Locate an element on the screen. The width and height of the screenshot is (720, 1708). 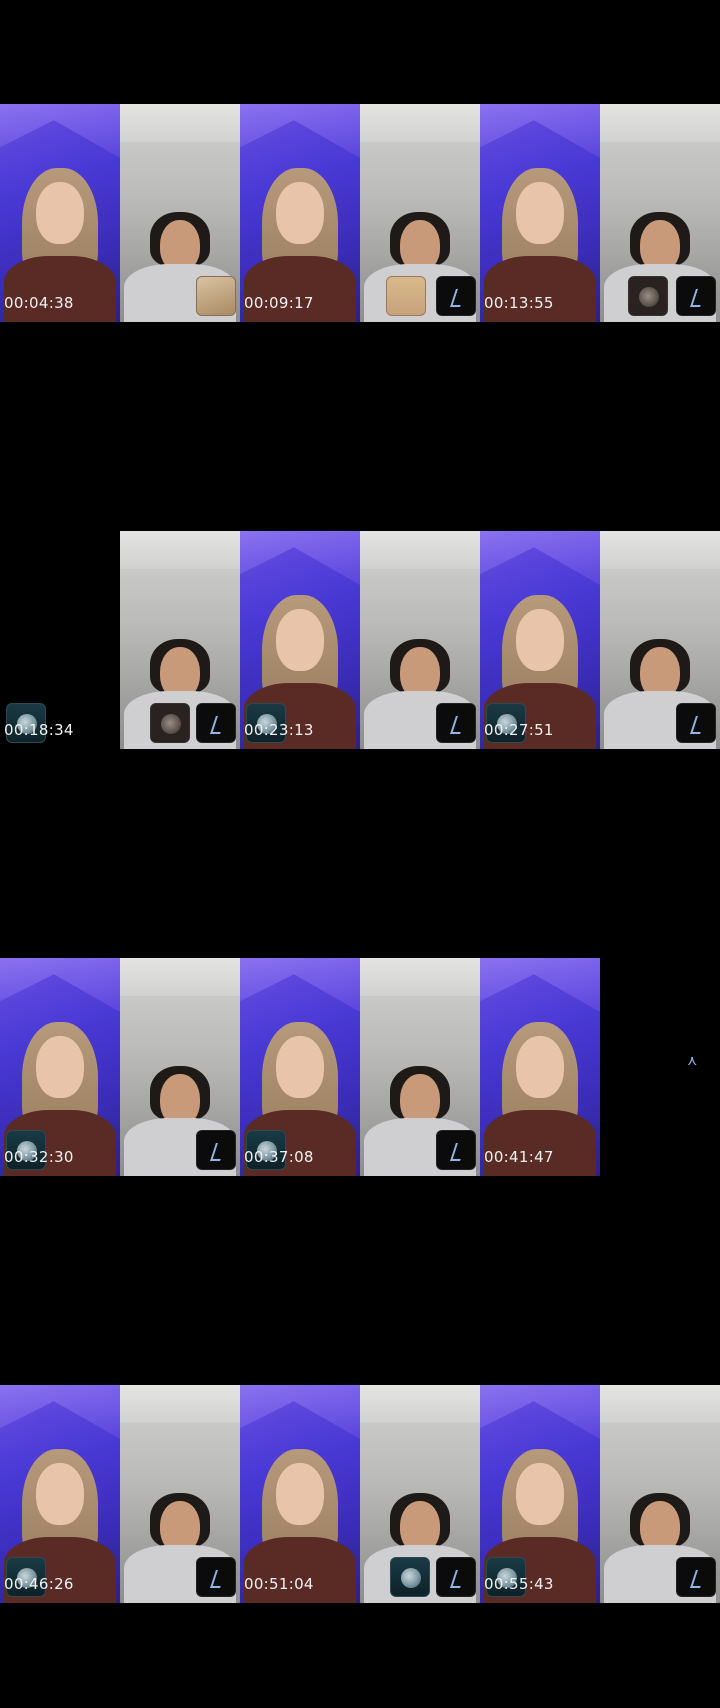
timestamp-label: 00:37:08 is located at coordinates (279, 1157).